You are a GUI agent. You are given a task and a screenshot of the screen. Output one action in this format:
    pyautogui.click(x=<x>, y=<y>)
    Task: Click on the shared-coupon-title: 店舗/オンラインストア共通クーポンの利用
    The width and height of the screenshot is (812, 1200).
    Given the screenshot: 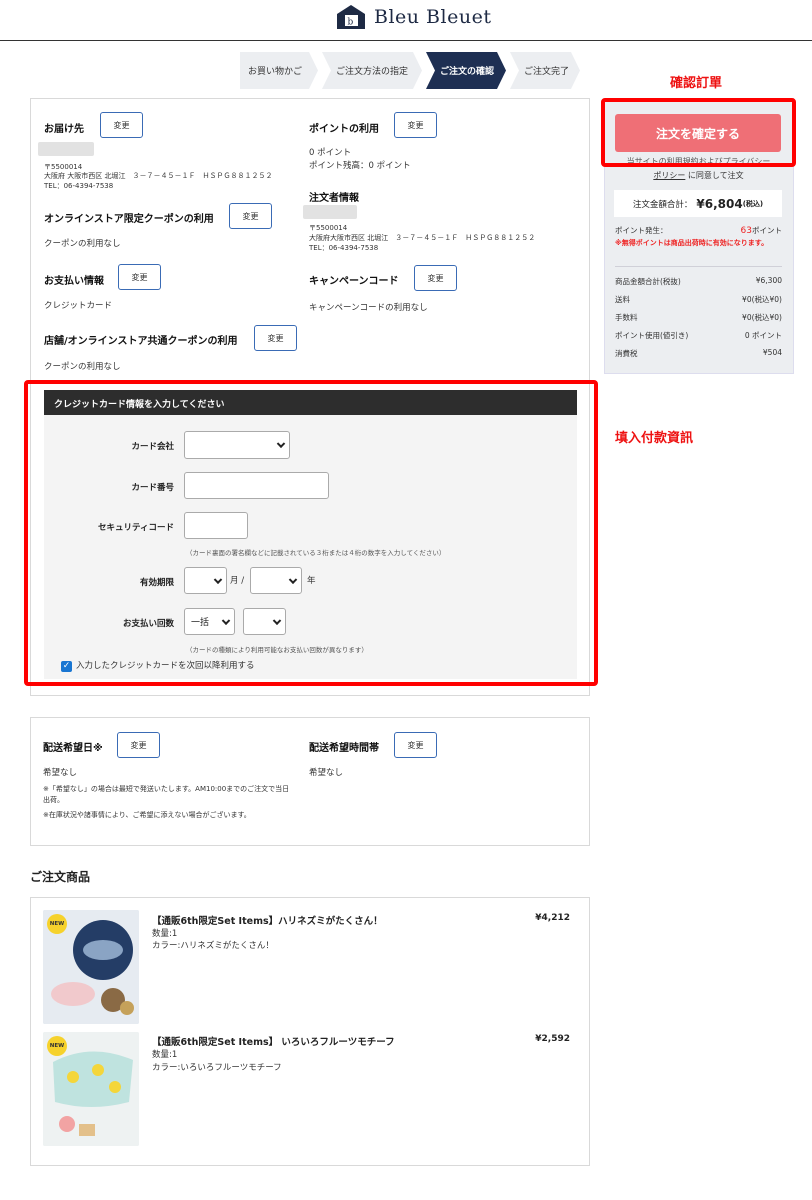 What is the action you would take?
    pyautogui.click(x=141, y=341)
    